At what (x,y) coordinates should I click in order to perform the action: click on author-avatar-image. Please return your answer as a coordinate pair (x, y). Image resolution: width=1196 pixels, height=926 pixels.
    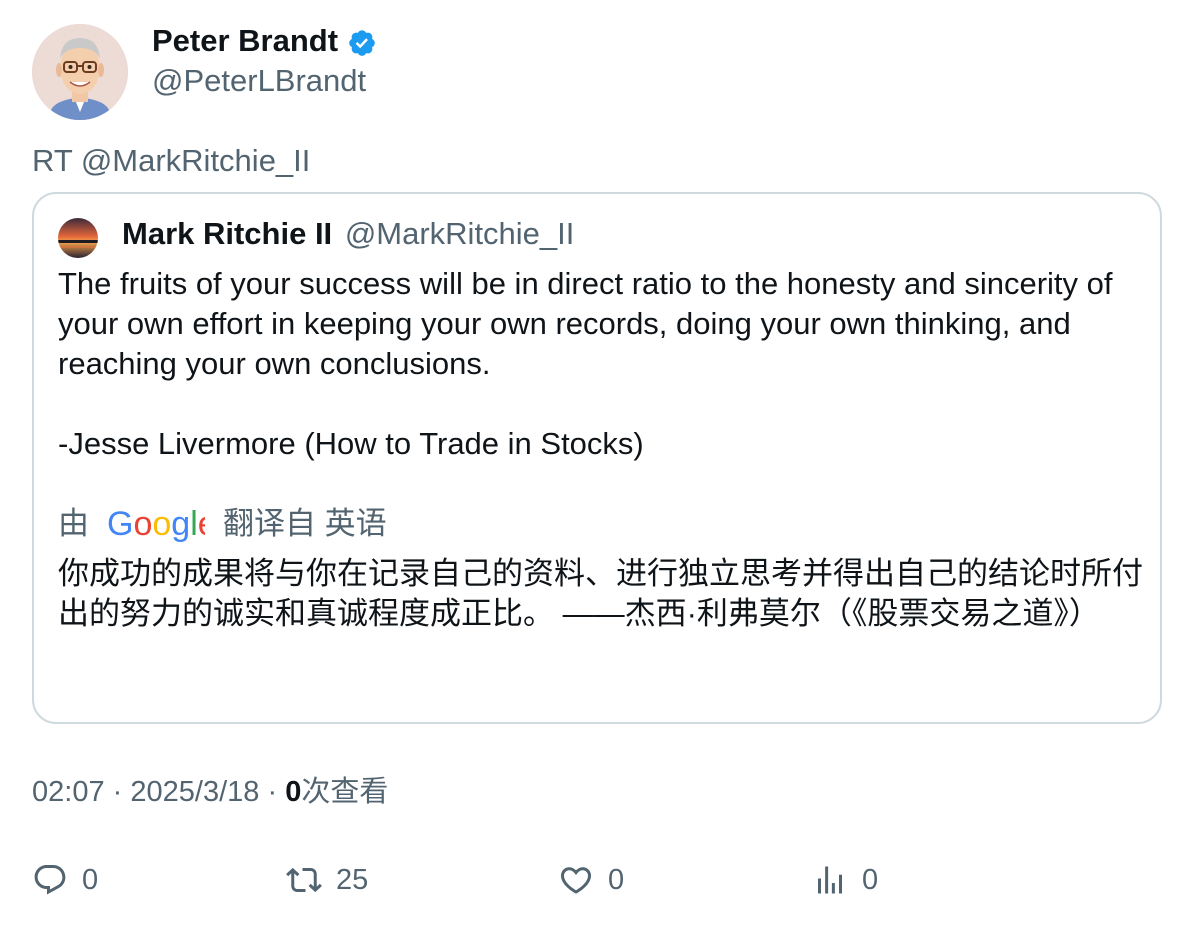
    Looking at the image, I should click on (80, 72).